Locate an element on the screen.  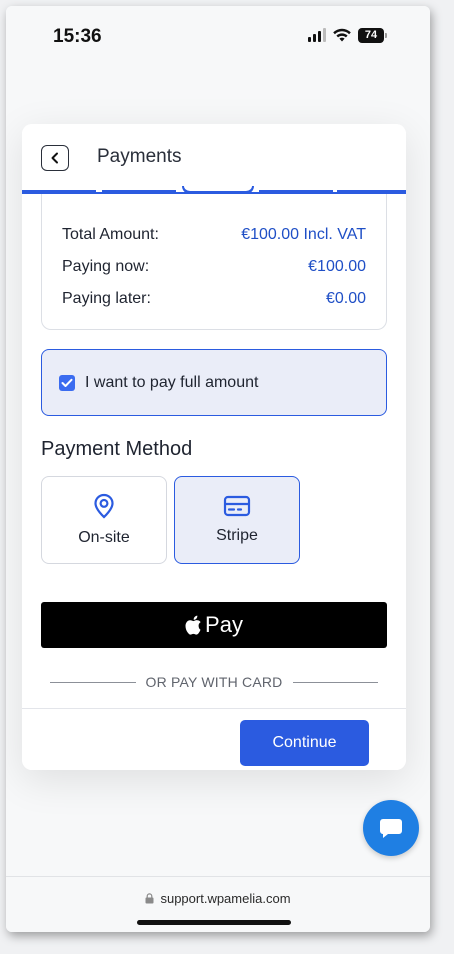
modal-footer: Continue is located at coordinates (214, 739).